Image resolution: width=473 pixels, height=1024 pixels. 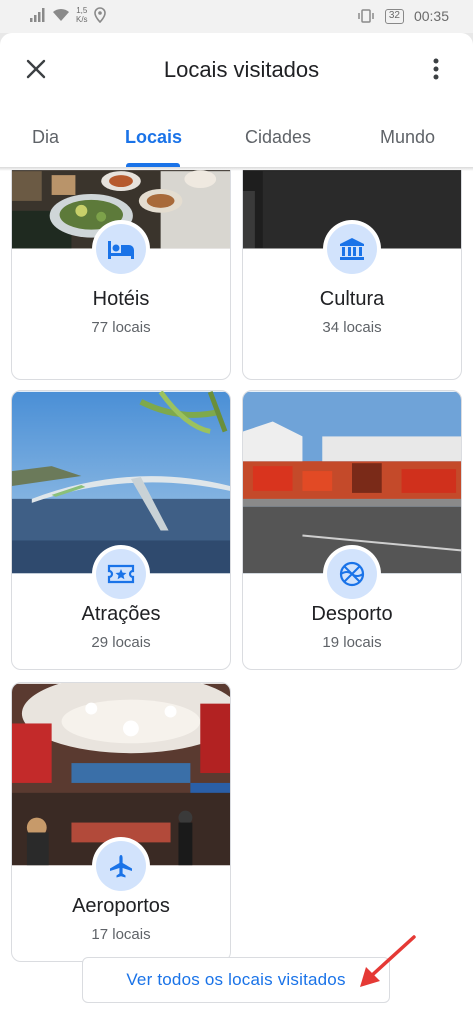 I want to click on more-options-button, so click(x=436, y=69).